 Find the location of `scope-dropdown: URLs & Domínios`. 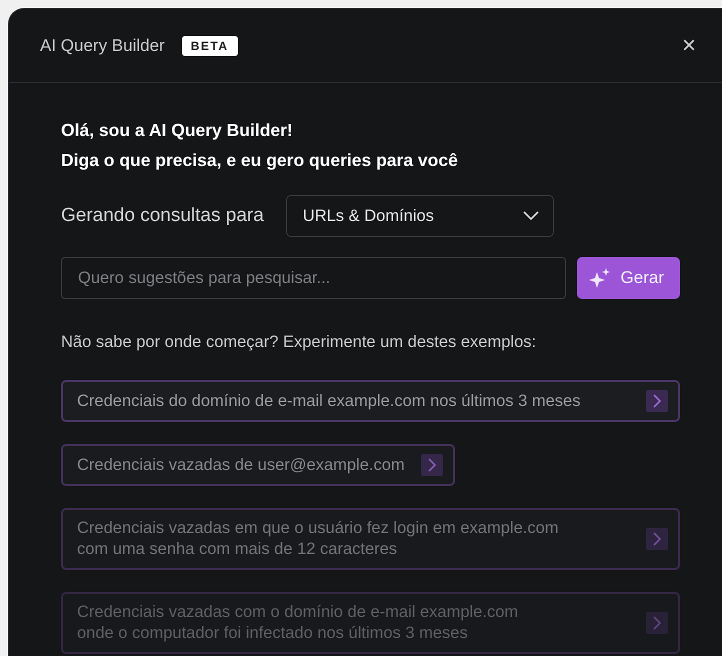

scope-dropdown: URLs & Domínios is located at coordinates (420, 216).